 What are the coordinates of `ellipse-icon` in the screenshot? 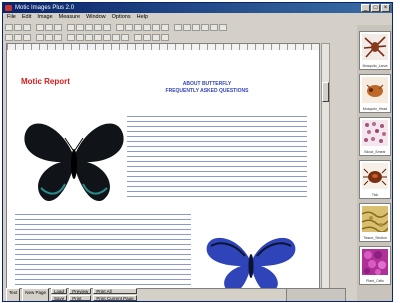 It's located at (107, 37).